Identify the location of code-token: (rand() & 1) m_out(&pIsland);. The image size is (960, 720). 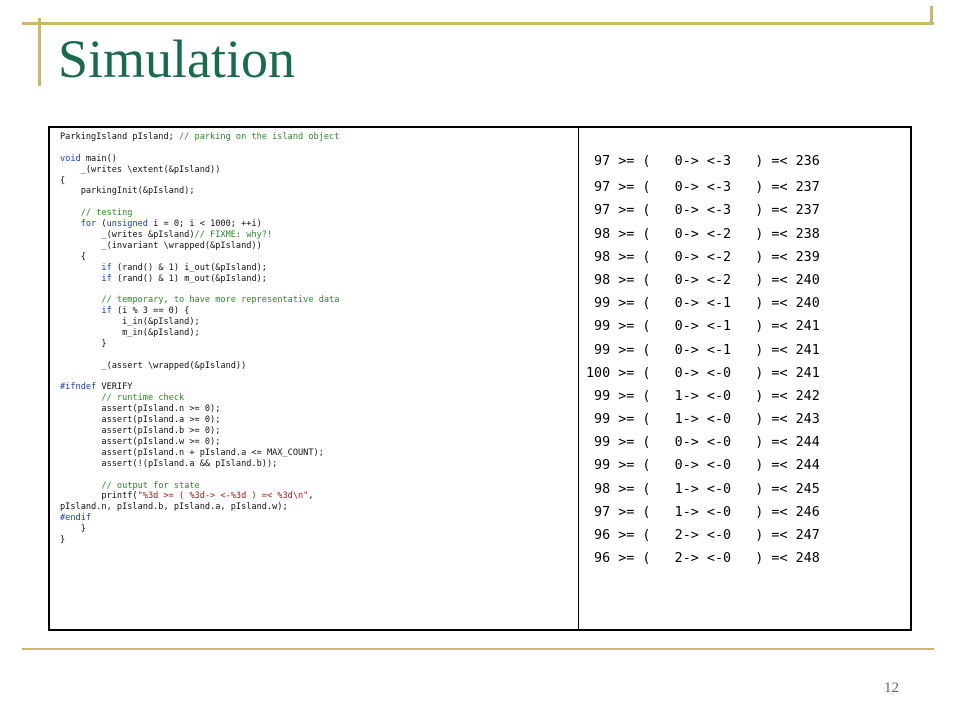
(189, 278).